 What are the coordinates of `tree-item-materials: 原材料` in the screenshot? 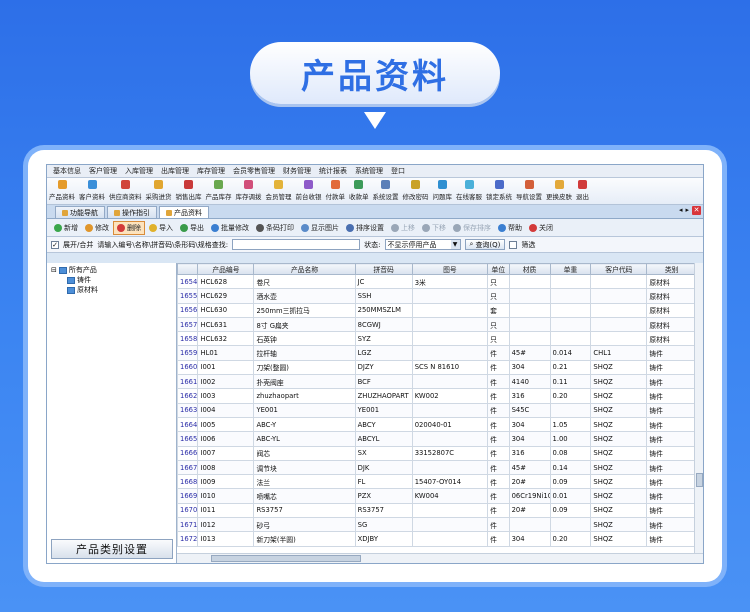 It's located at (82, 290).